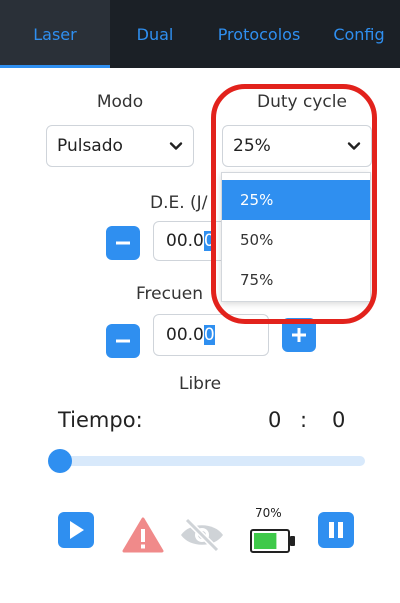 The height and width of the screenshot is (603, 400). Describe the element at coordinates (299, 335) in the screenshot. I see `plus-icon` at that location.